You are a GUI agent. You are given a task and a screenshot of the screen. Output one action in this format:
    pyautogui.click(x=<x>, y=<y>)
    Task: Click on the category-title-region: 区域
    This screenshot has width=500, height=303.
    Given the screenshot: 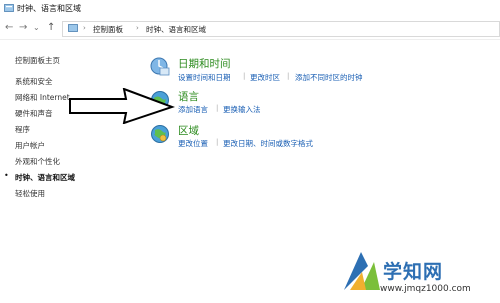 What is the action you would take?
    pyautogui.click(x=188, y=130)
    